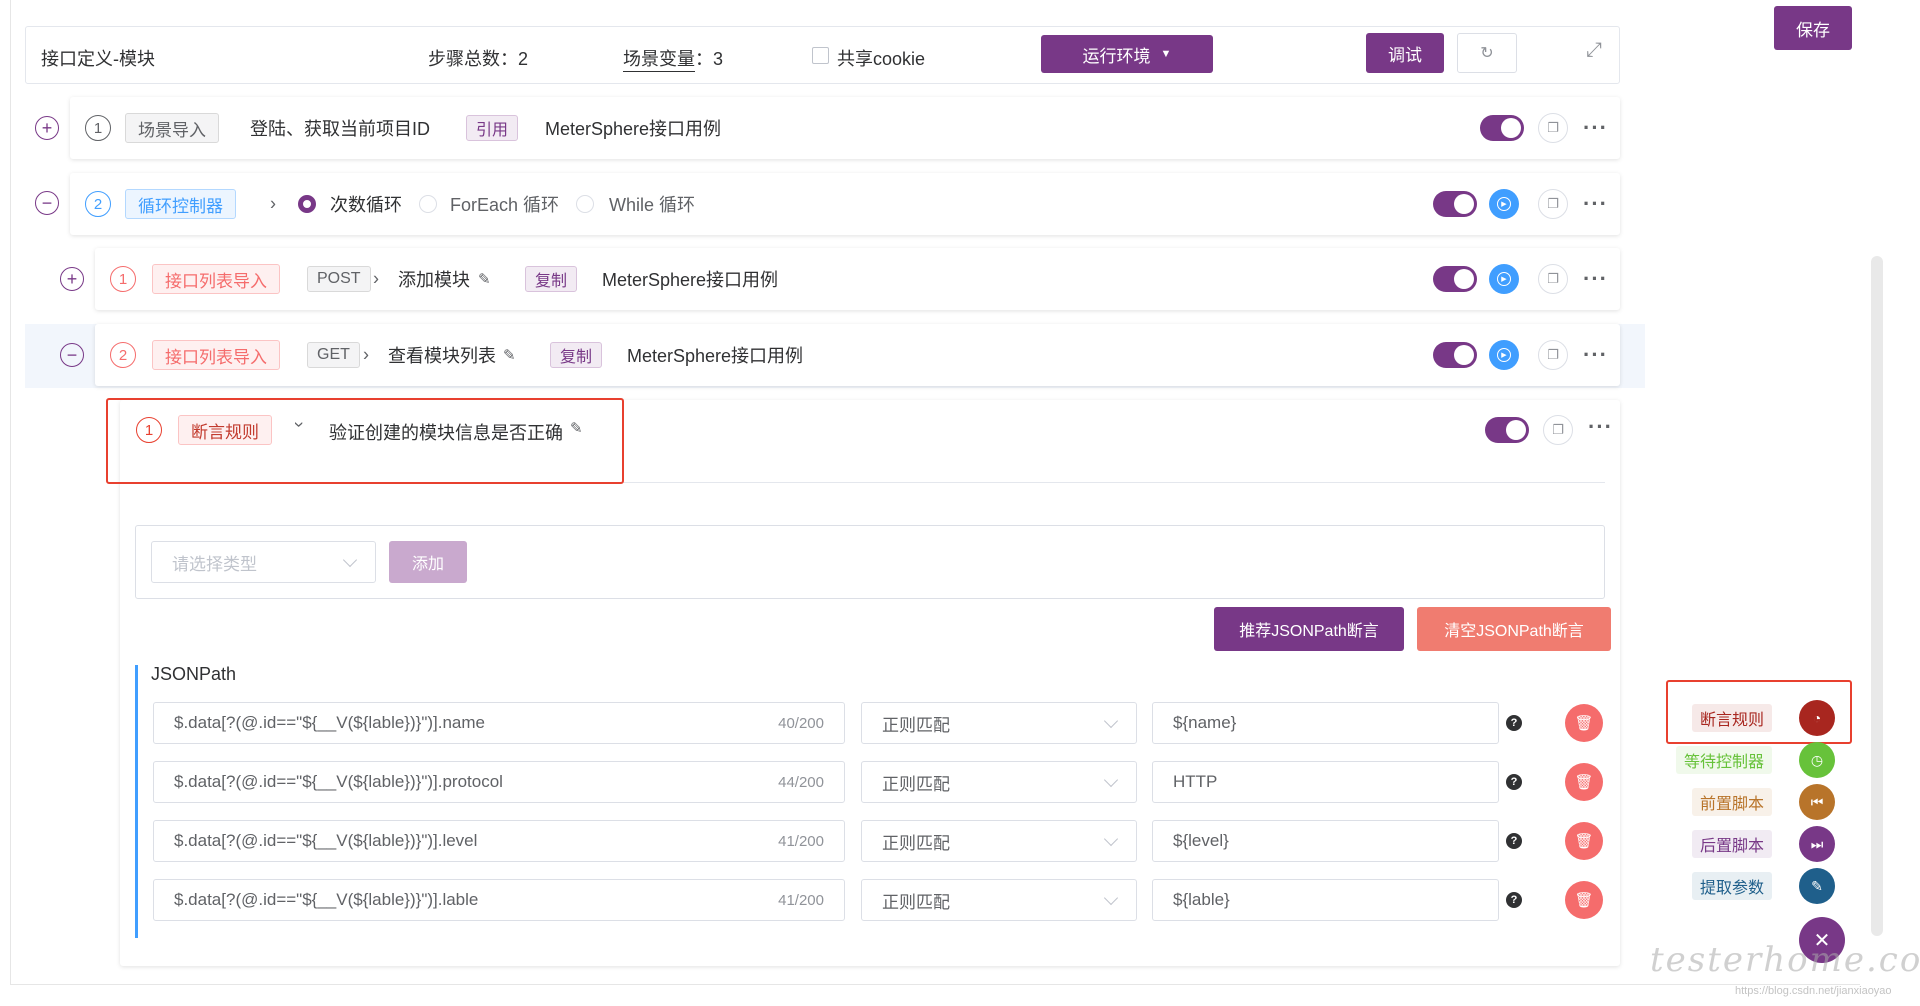 The image size is (1920, 1006). Describe the element at coordinates (1594, 50) in the screenshot. I see `fullscreen-icon: ⤢` at that location.